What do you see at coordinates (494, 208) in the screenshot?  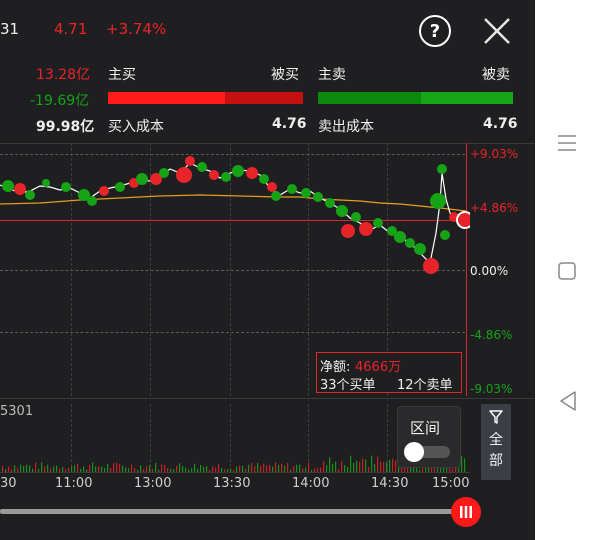 I see `y-label-upper: +4.86%` at bounding box center [494, 208].